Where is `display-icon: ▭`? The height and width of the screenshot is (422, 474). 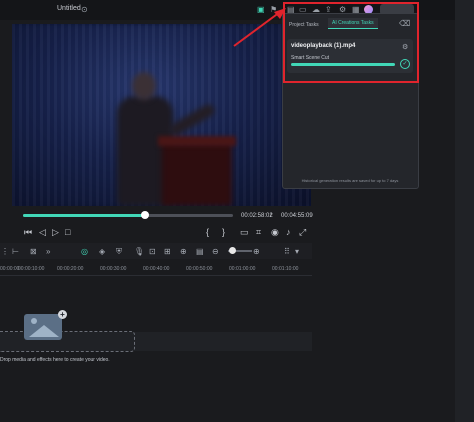 display-icon: ▭ is located at coordinates (244, 232).